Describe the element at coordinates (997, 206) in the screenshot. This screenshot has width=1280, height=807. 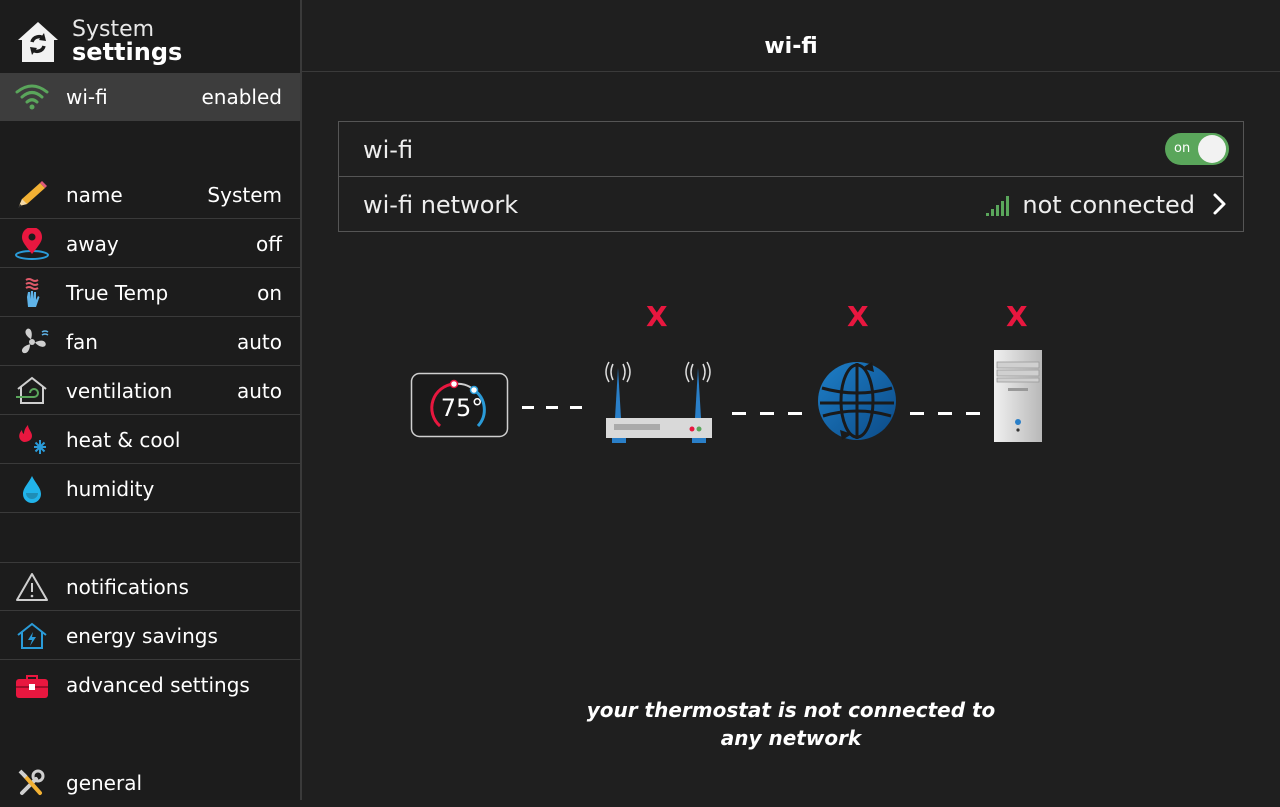
I see `signal-bars-icon` at that location.